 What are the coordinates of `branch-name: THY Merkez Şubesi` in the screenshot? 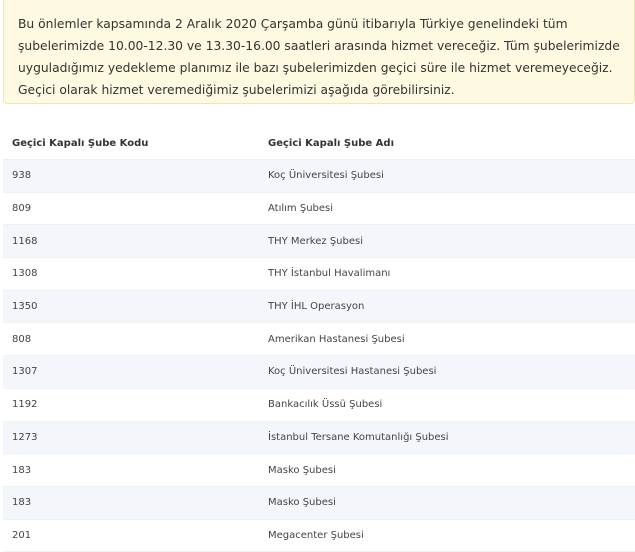 It's located at (315, 241).